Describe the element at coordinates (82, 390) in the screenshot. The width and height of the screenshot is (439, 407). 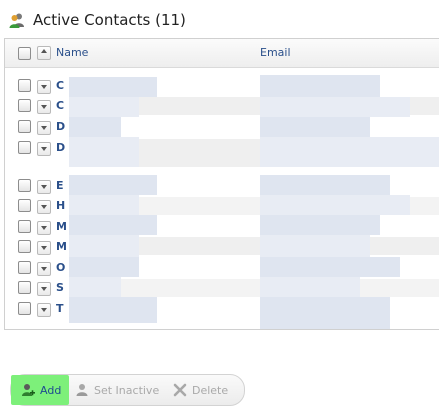
I see `user-icon` at that location.